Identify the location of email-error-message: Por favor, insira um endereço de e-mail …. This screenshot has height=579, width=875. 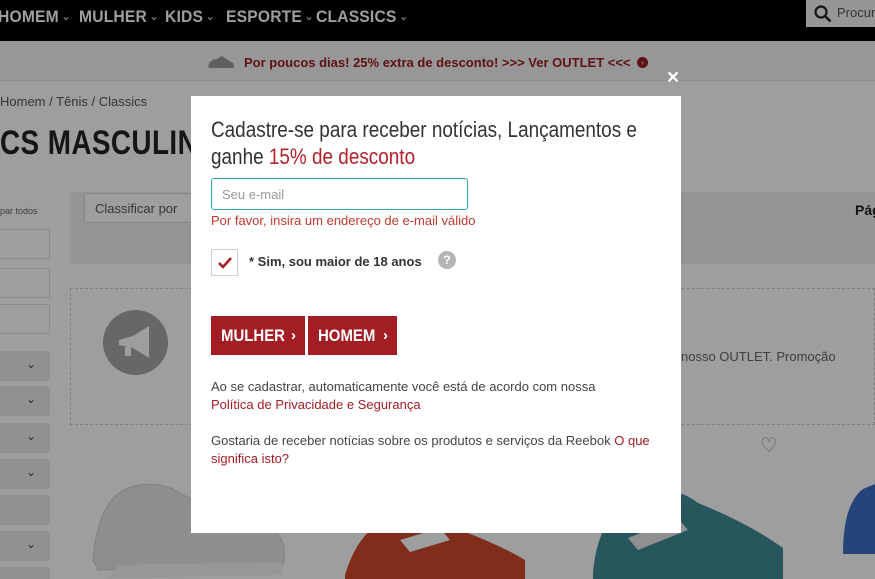
(343, 220).